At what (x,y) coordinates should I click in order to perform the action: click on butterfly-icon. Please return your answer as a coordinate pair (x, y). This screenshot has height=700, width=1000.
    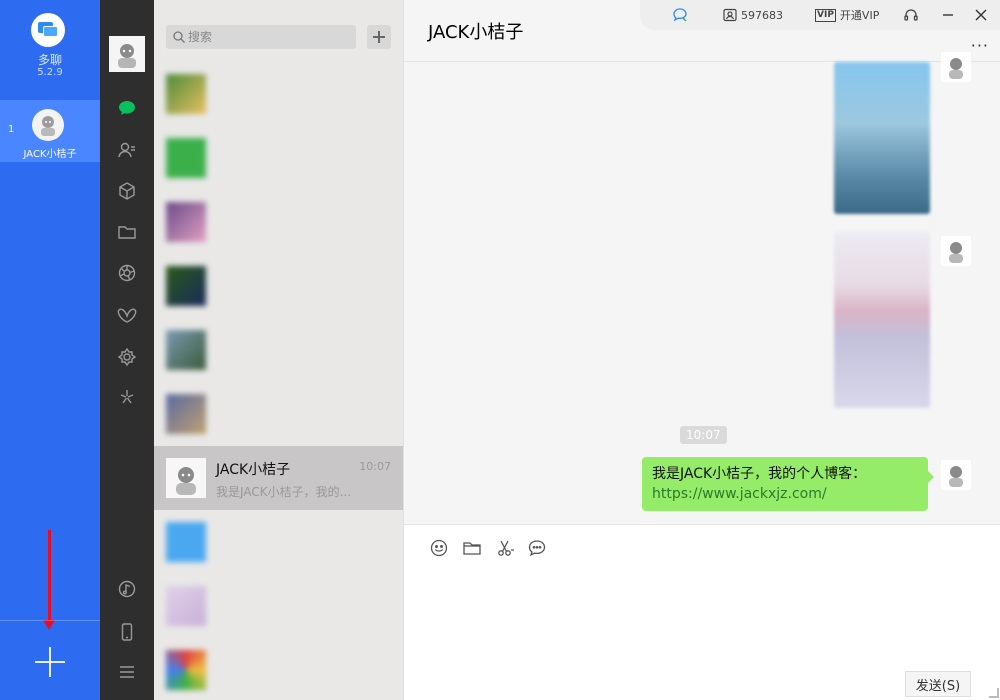
    Looking at the image, I should click on (127, 316).